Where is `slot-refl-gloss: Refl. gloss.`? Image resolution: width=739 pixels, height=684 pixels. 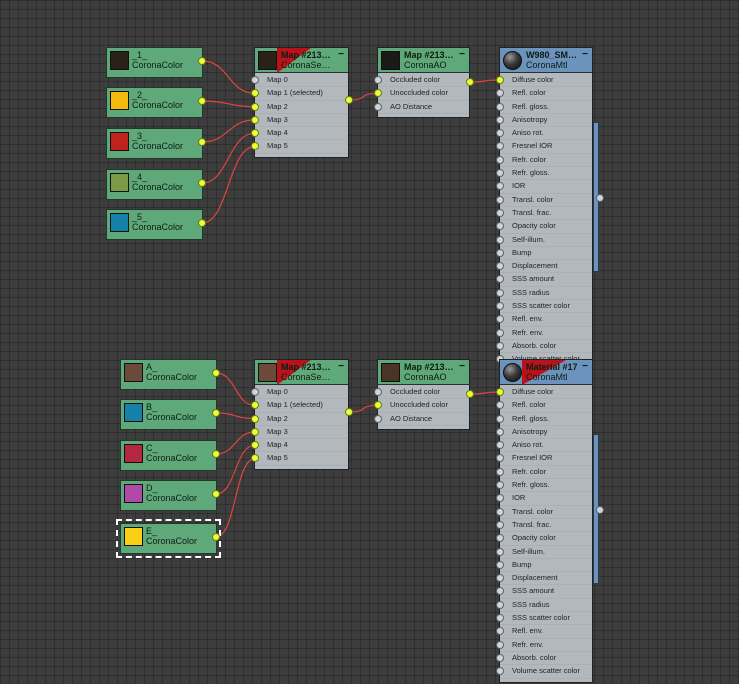
slot-refl-gloss: Refl. gloss. is located at coordinates (544, 419).